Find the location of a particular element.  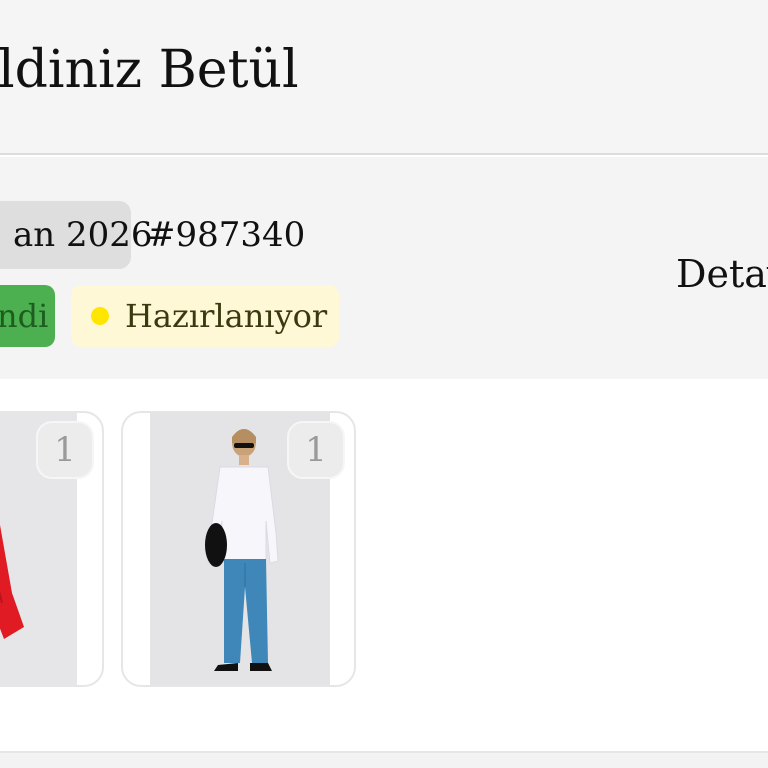

order-detail-link: Detay is located at coordinates (722, 274).